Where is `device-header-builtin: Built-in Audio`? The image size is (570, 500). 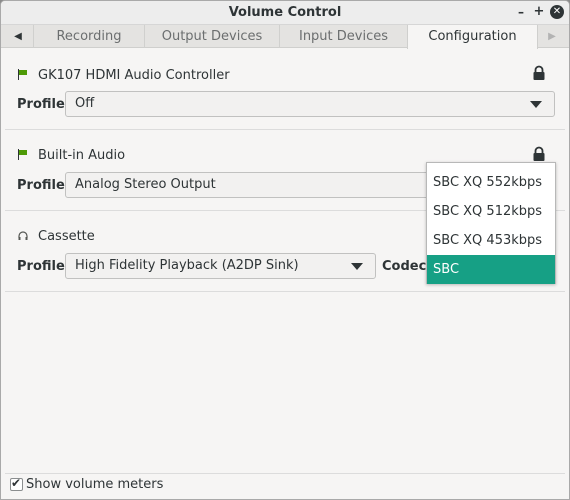 device-header-builtin: Built-in Audio is located at coordinates (71, 155).